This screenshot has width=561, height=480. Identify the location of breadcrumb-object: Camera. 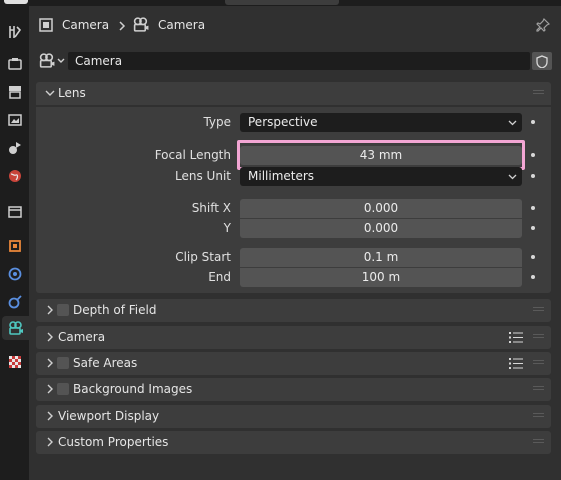
(85, 25).